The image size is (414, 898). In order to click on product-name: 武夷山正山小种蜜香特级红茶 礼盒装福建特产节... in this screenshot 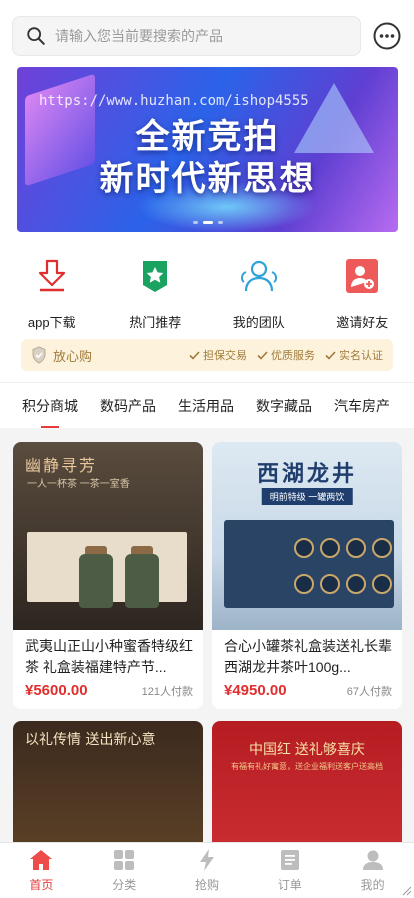, I will do `click(109, 656)`.